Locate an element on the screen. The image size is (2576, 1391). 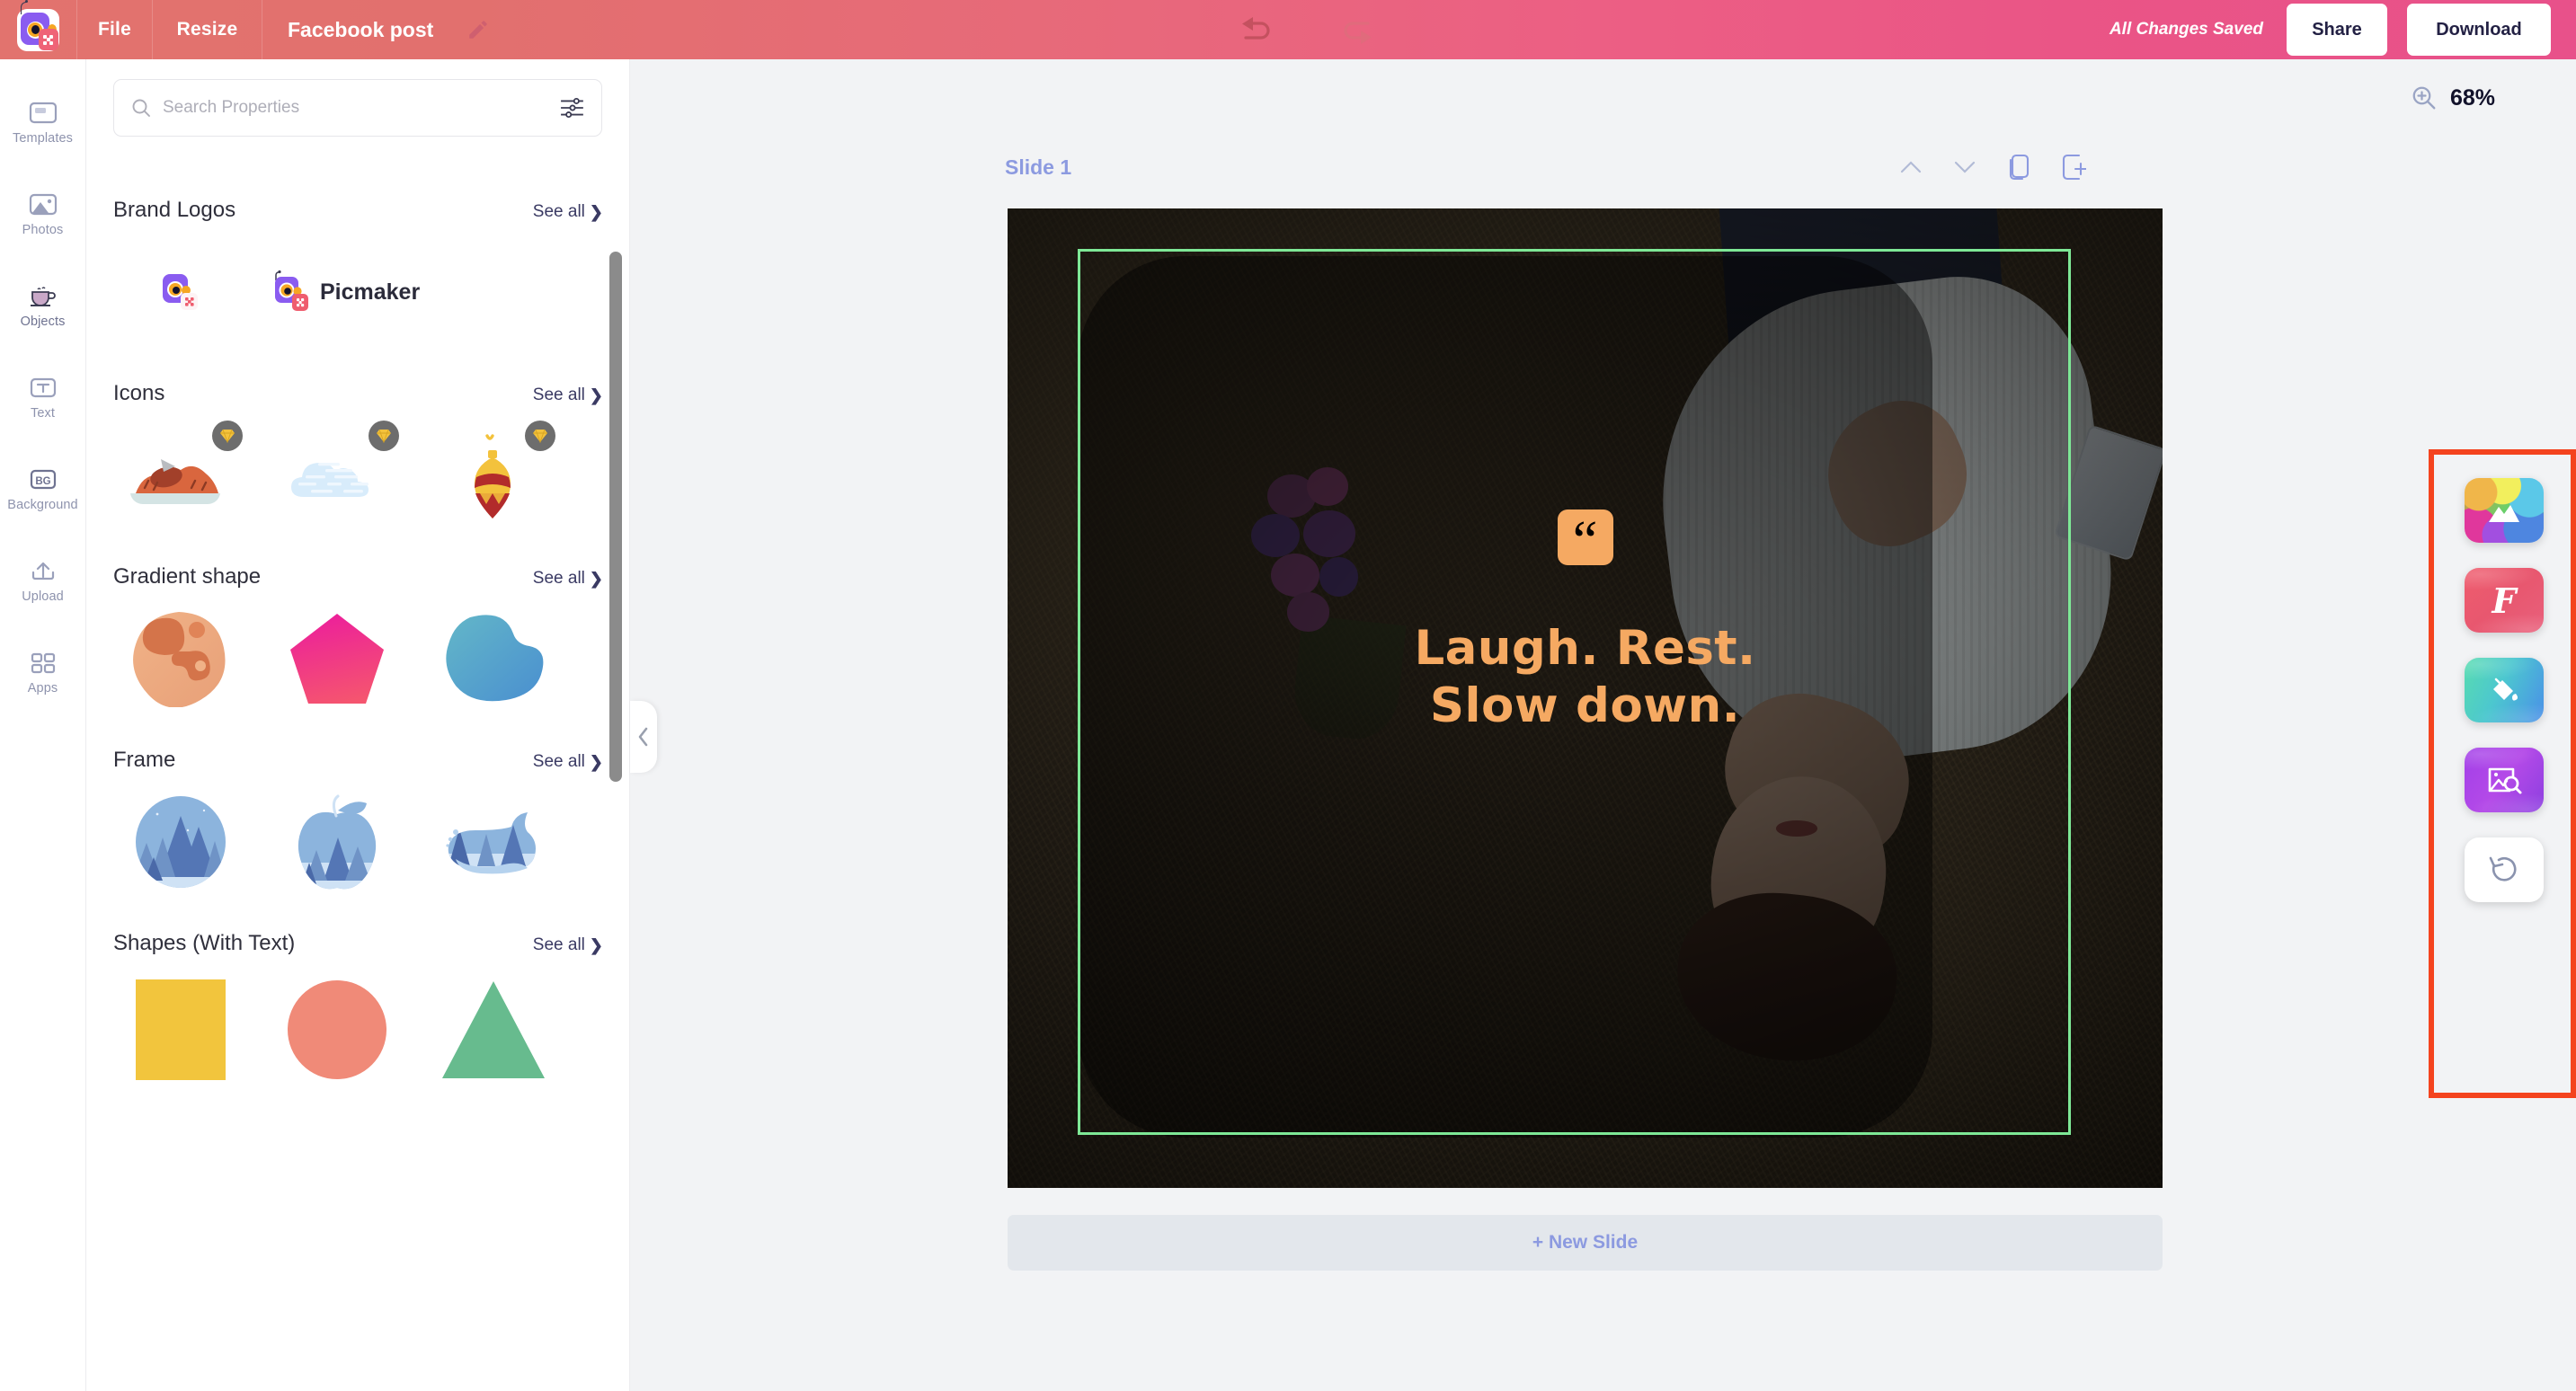
icon-clouds is located at coordinates (337, 473).